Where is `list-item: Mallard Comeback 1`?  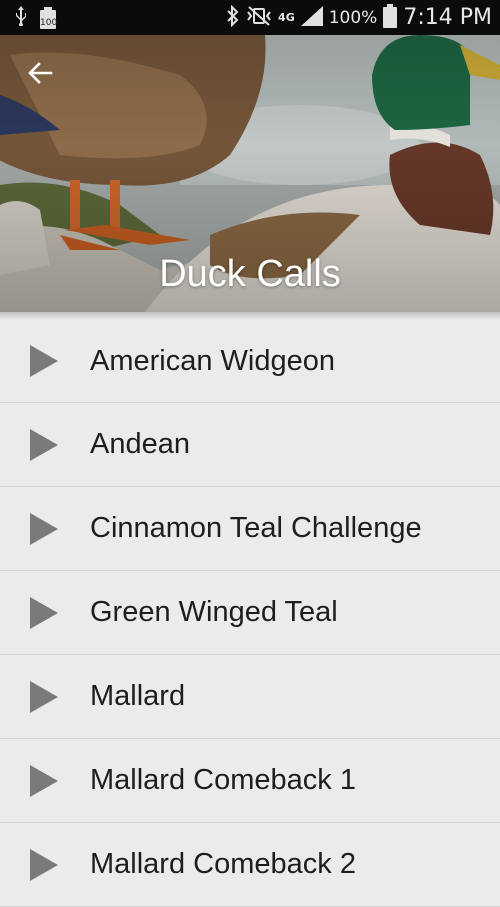 list-item: Mallard Comeback 1 is located at coordinates (250, 781).